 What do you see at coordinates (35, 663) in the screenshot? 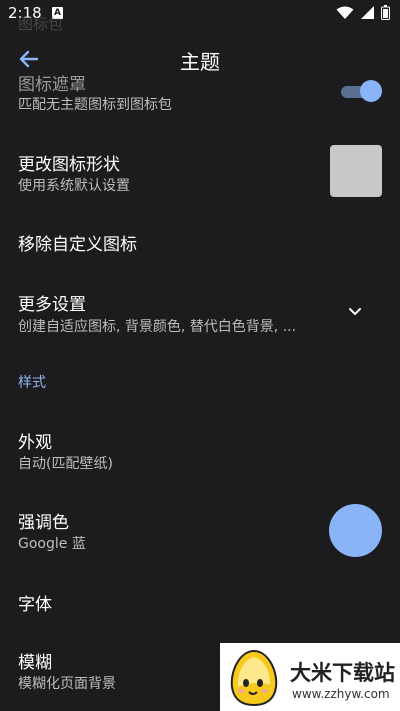
I see `setting-title: 模糊` at bounding box center [35, 663].